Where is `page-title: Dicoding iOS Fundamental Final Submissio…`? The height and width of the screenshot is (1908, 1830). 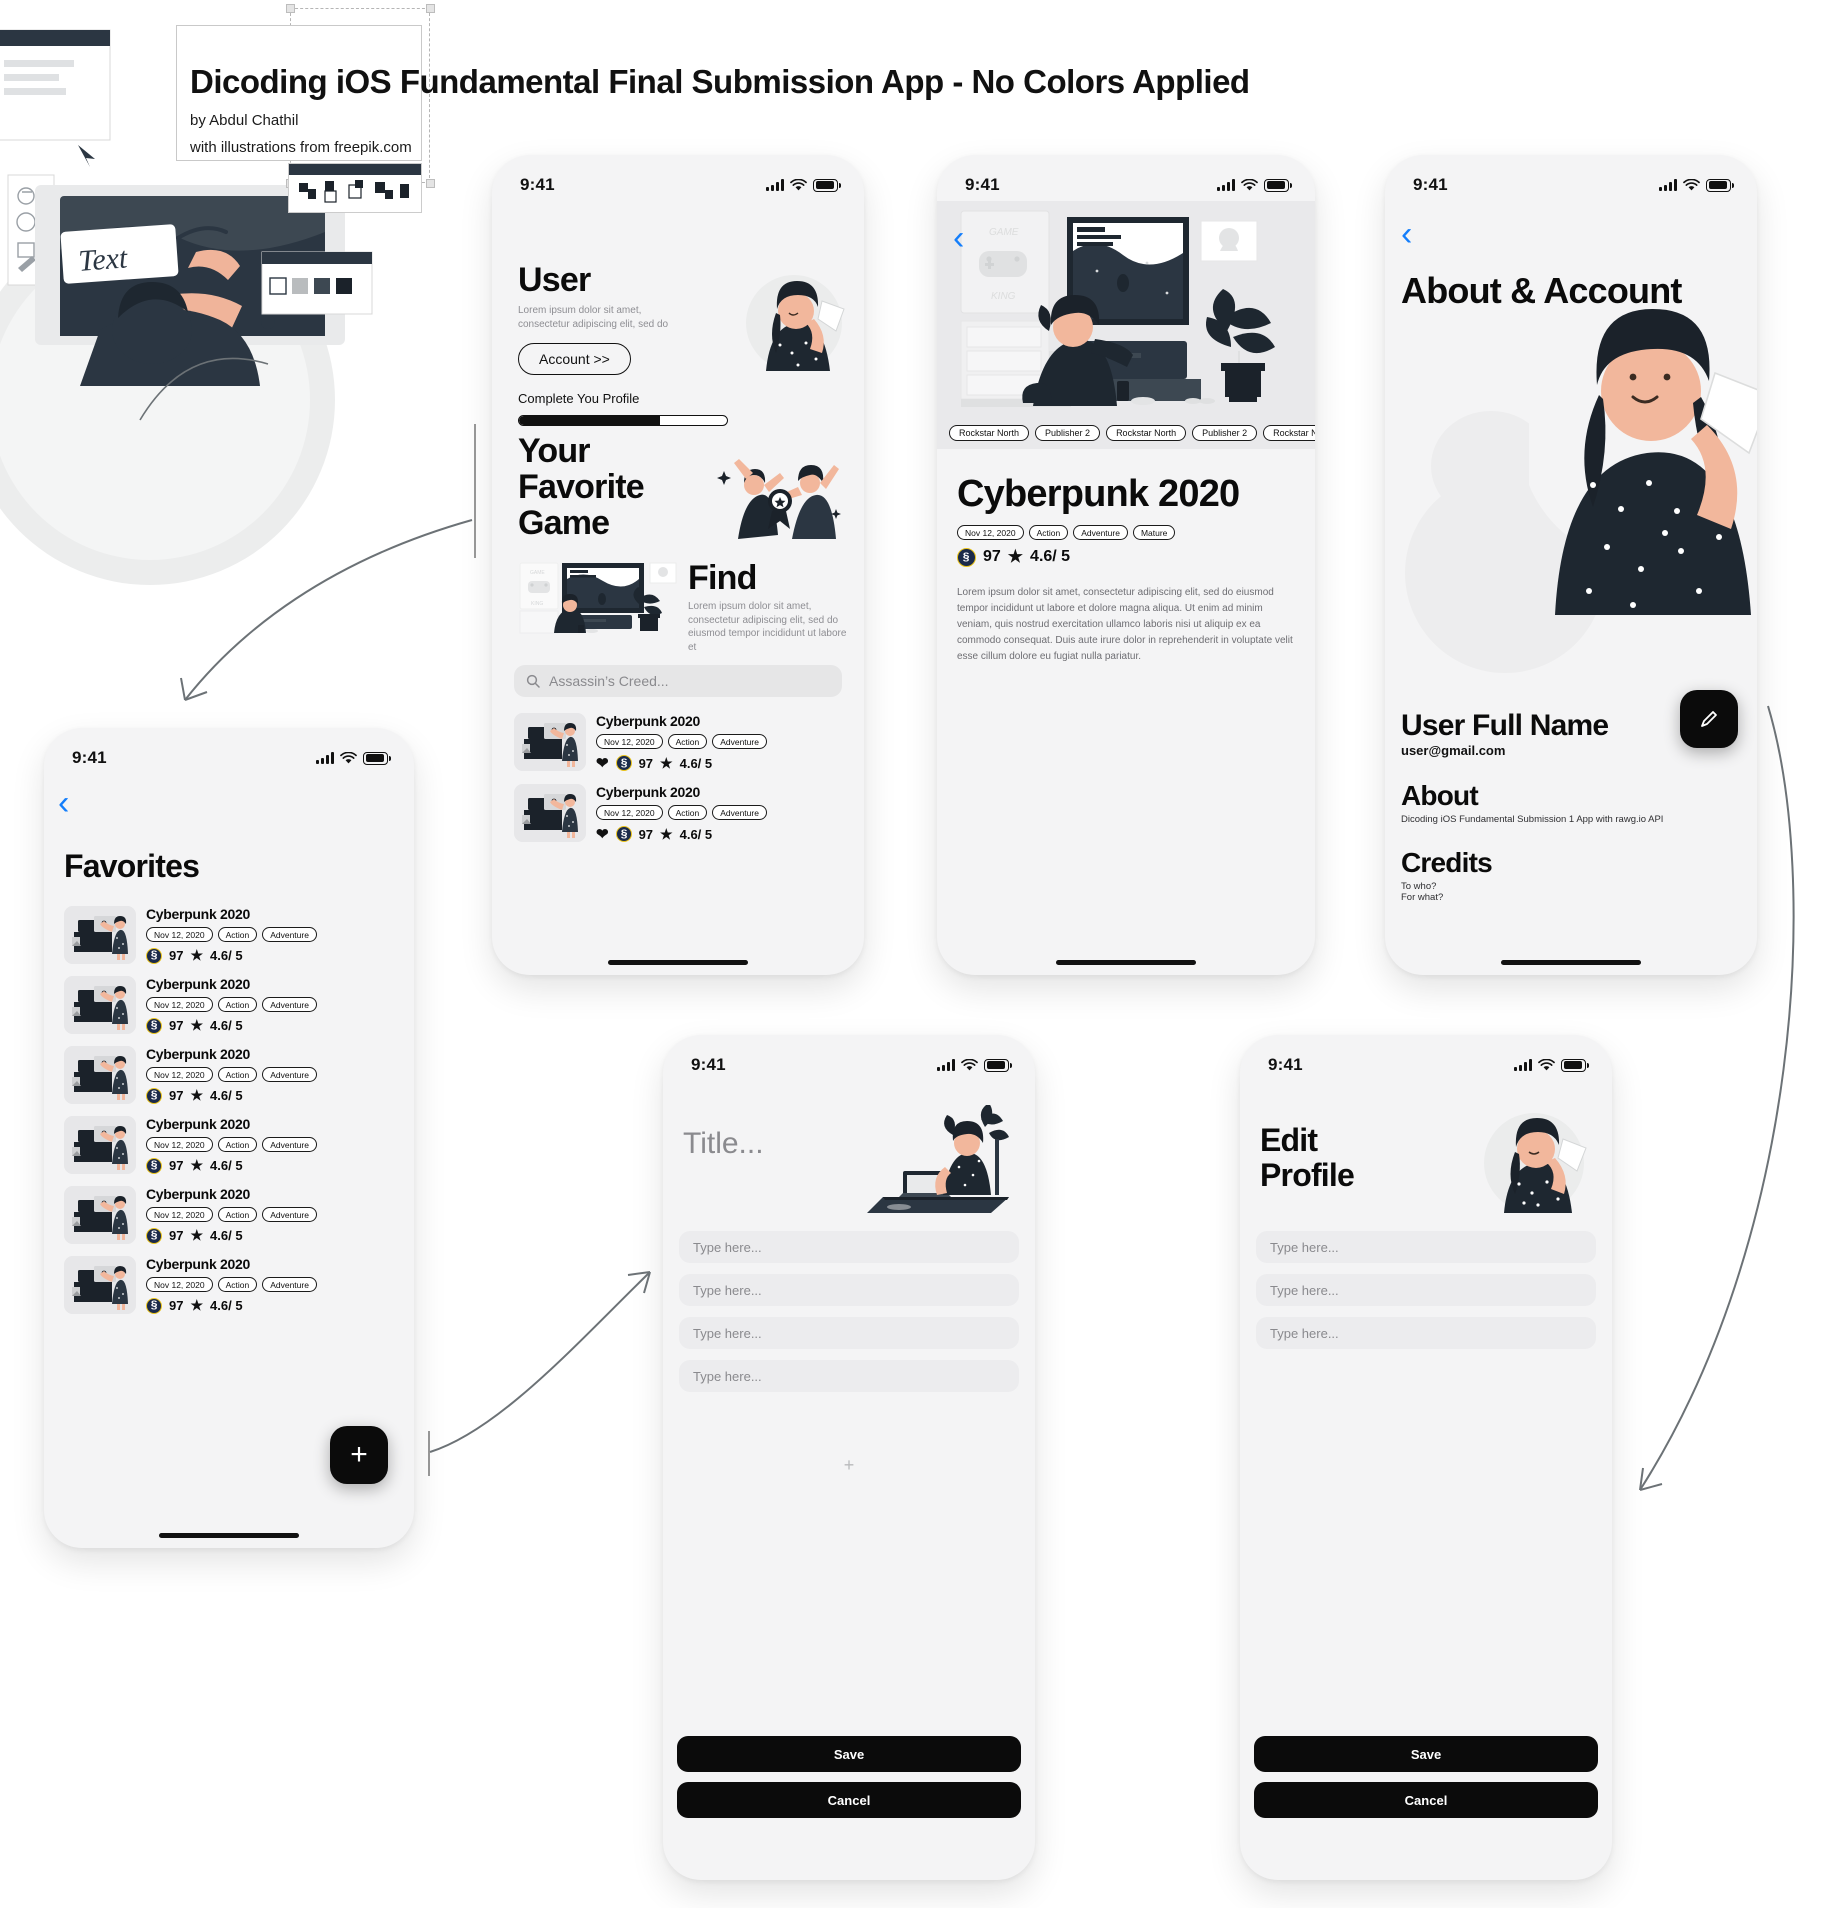
page-title: Dicoding iOS Fundamental Final Submissio… is located at coordinates (720, 81).